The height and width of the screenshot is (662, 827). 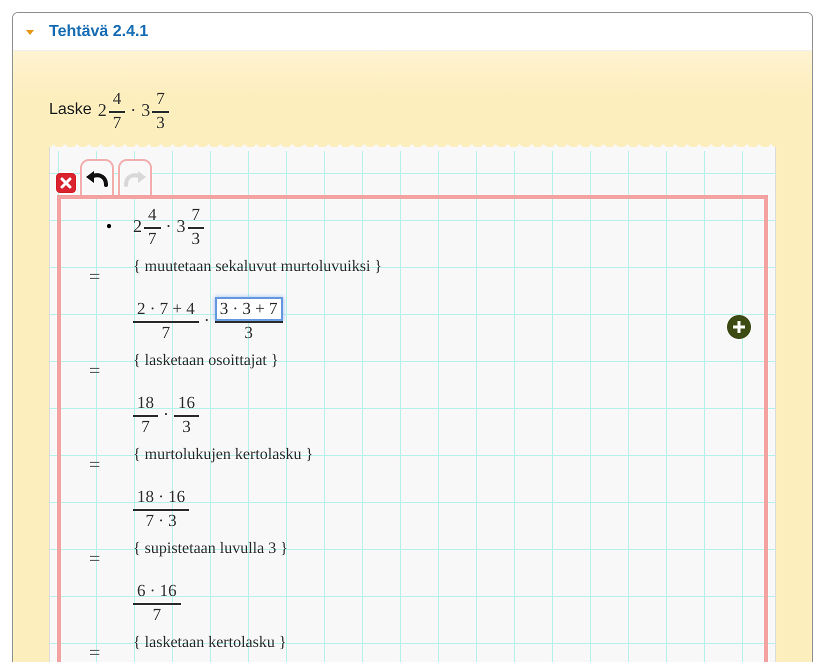 I want to click on close-icon, so click(x=66, y=183).